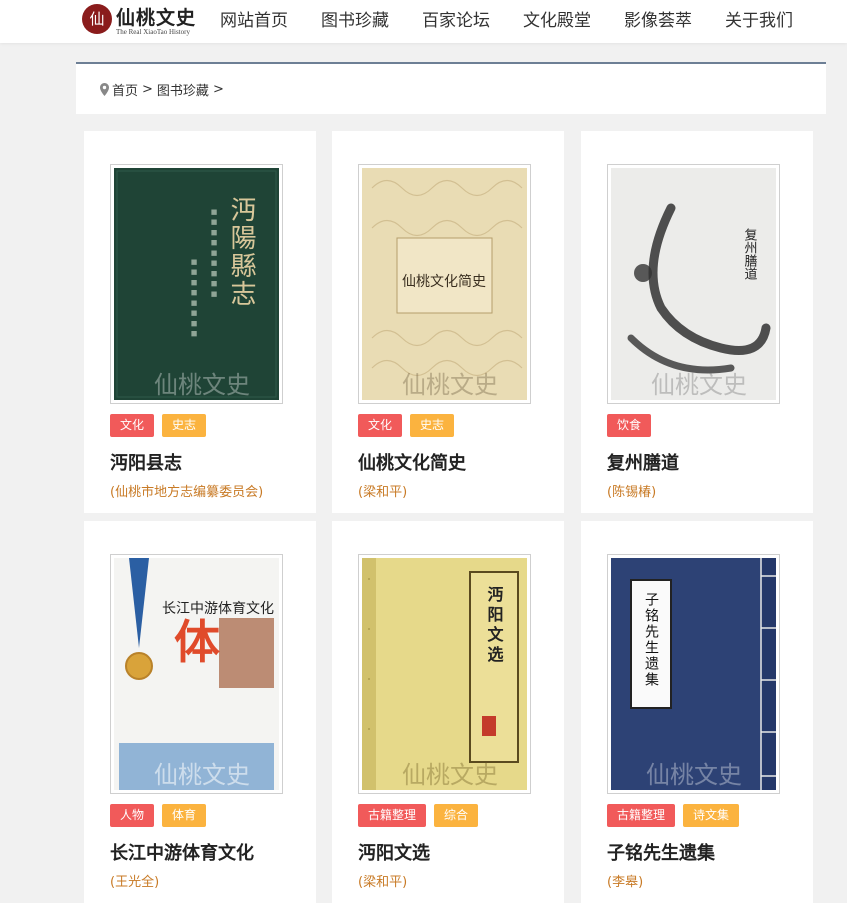  What do you see at coordinates (677, 815) in the screenshot?
I see `tag-list: 古籍整理 诗文集` at bounding box center [677, 815].